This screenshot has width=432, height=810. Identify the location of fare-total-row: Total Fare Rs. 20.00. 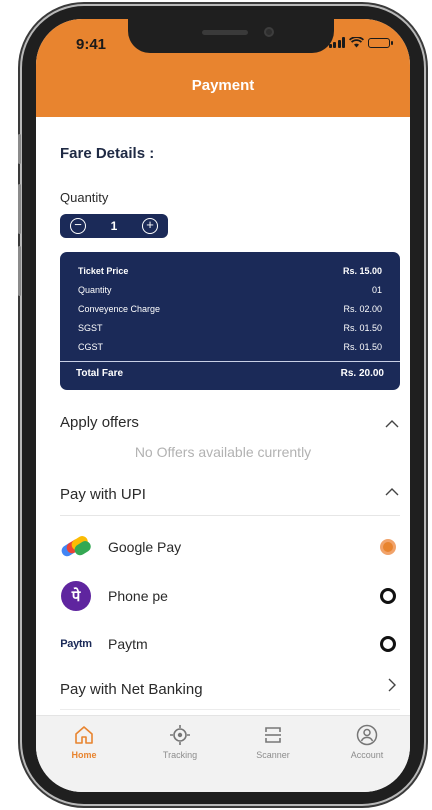
(230, 373).